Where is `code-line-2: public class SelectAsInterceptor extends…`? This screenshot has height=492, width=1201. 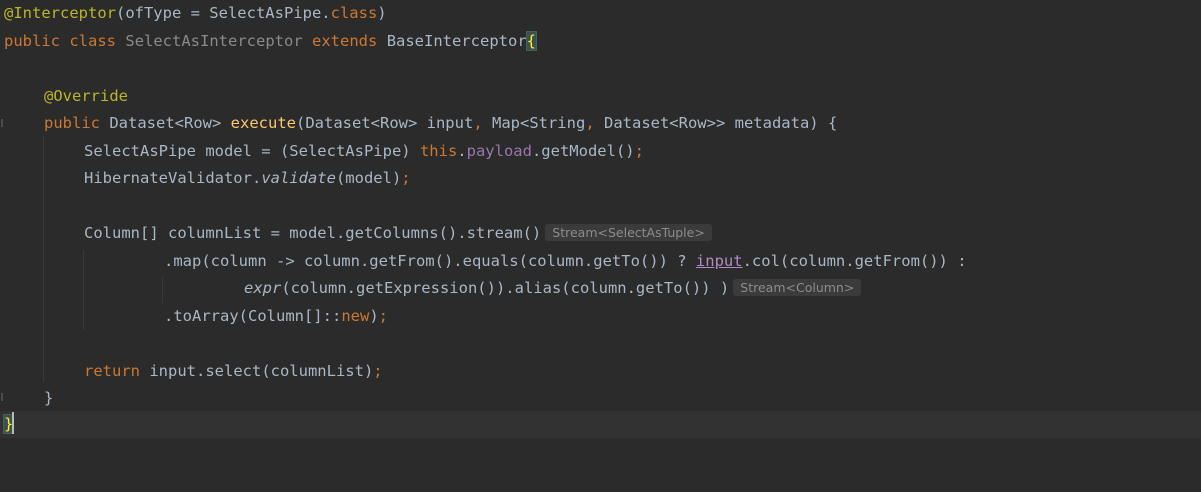
code-line-2: public class SelectAsInterceptor extends… is located at coordinates (600, 41).